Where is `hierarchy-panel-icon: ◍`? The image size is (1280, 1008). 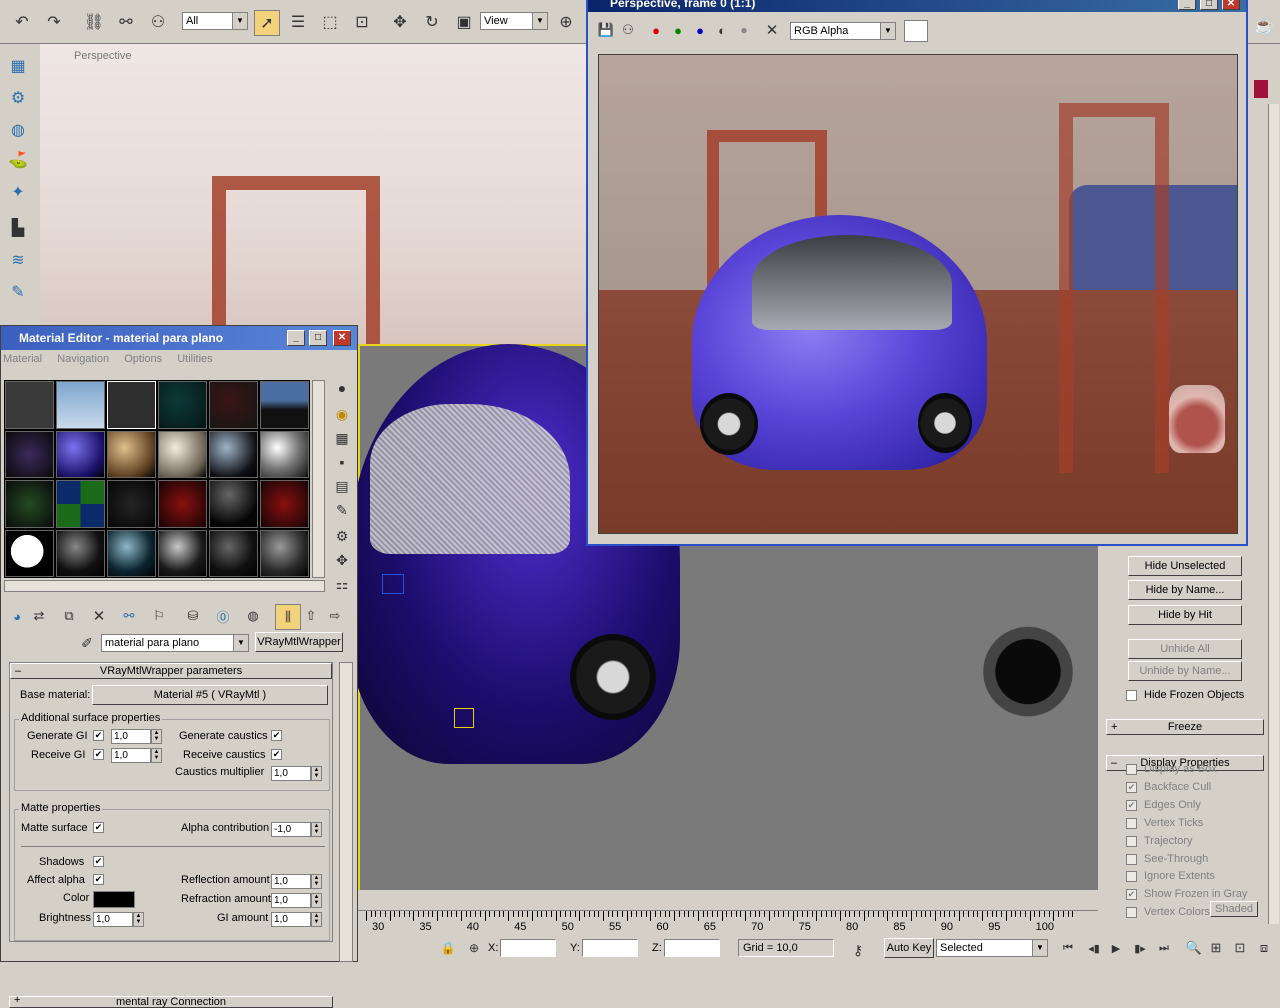
hierarchy-panel-icon: ◍ is located at coordinates (18, 130).